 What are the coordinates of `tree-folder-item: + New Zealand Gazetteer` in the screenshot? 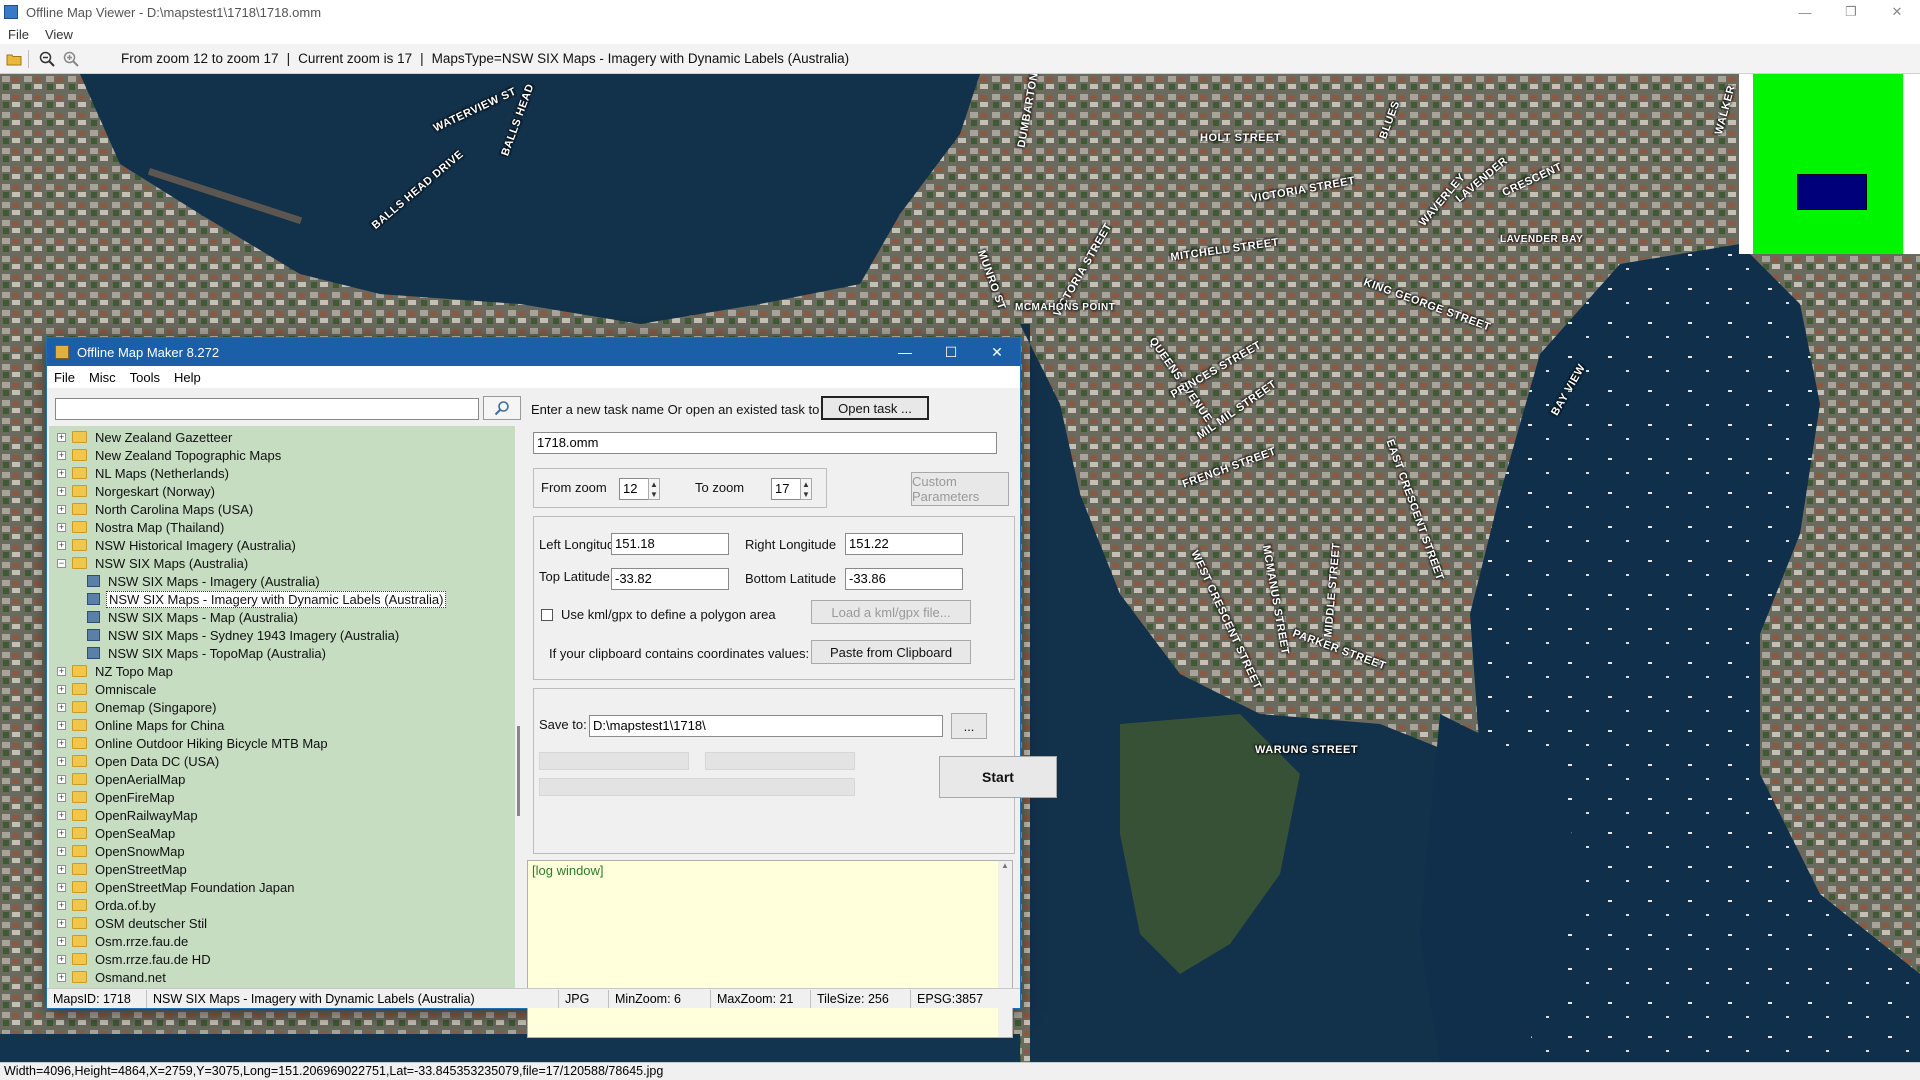 It's located at (145, 437).